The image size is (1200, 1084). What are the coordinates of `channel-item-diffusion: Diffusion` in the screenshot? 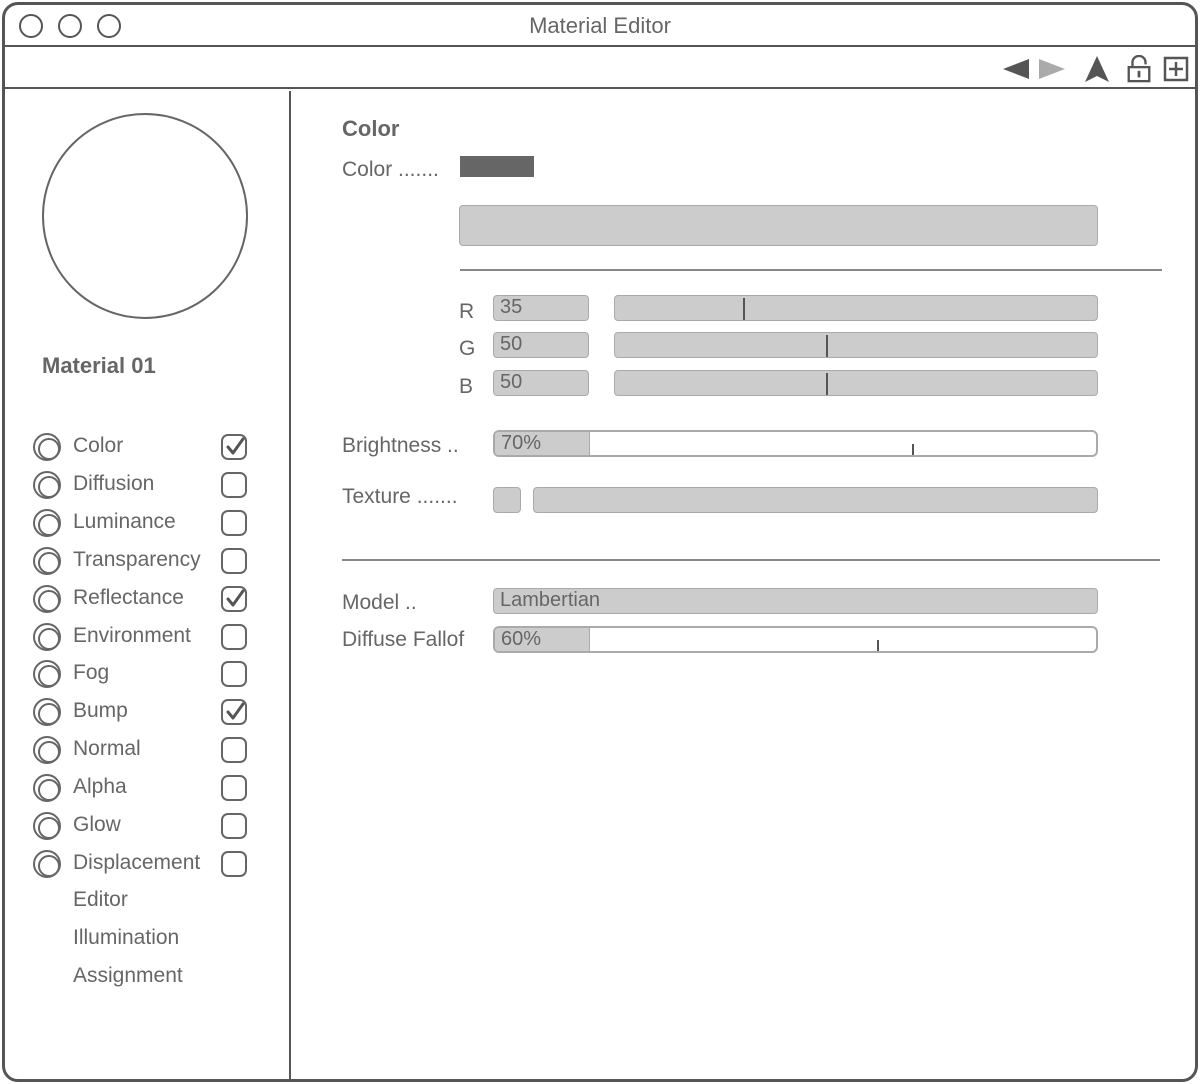 It's located at (143, 485).